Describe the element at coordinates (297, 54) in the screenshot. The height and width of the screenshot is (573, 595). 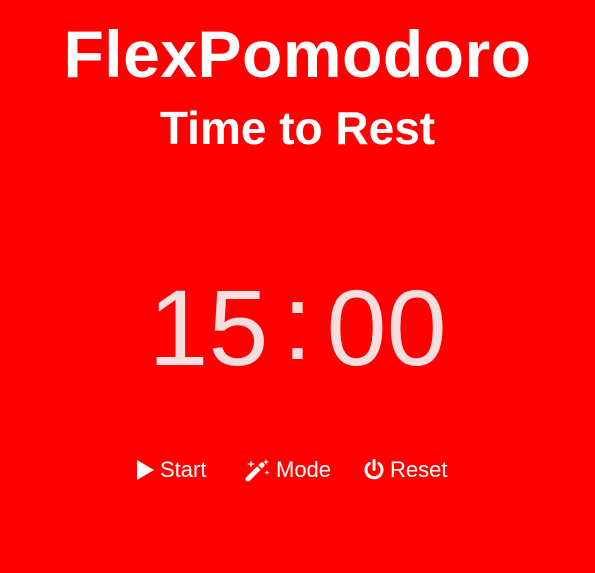
I see `app-title: FlexPomodoro` at that location.